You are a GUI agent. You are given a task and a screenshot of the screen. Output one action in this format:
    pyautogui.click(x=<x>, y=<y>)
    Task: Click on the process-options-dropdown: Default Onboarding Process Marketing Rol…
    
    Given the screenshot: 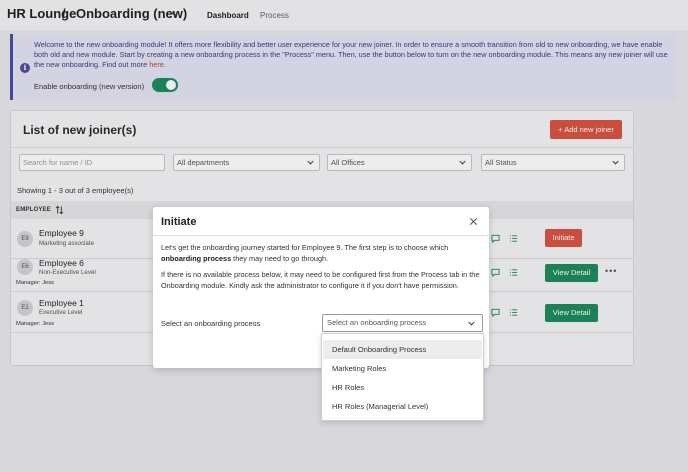 What is the action you would take?
    pyautogui.click(x=402, y=377)
    